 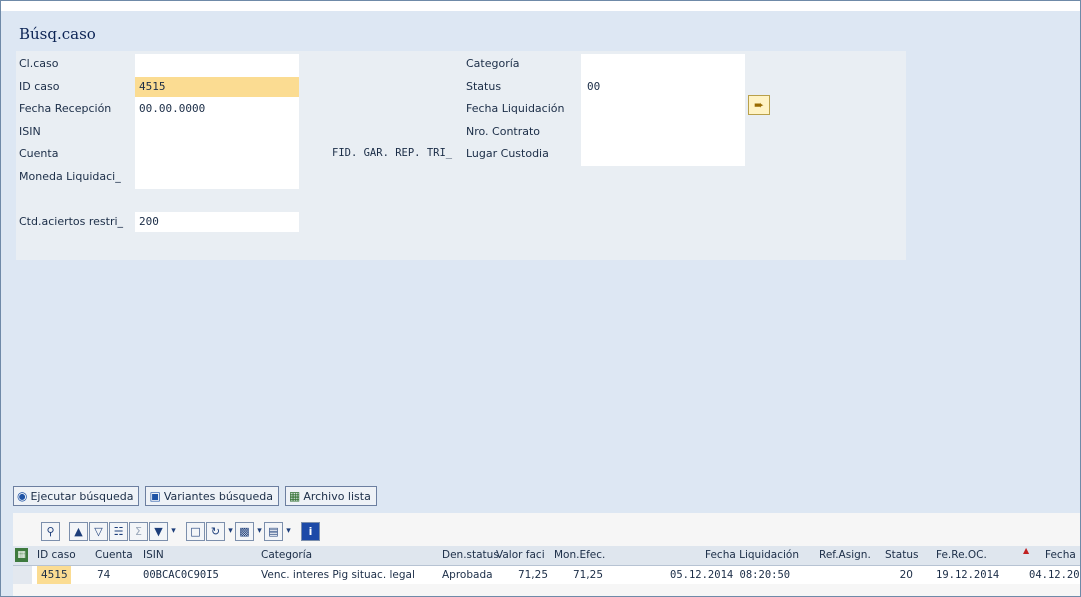 I want to click on cell-den-status: Aprobada, so click(x=467, y=575).